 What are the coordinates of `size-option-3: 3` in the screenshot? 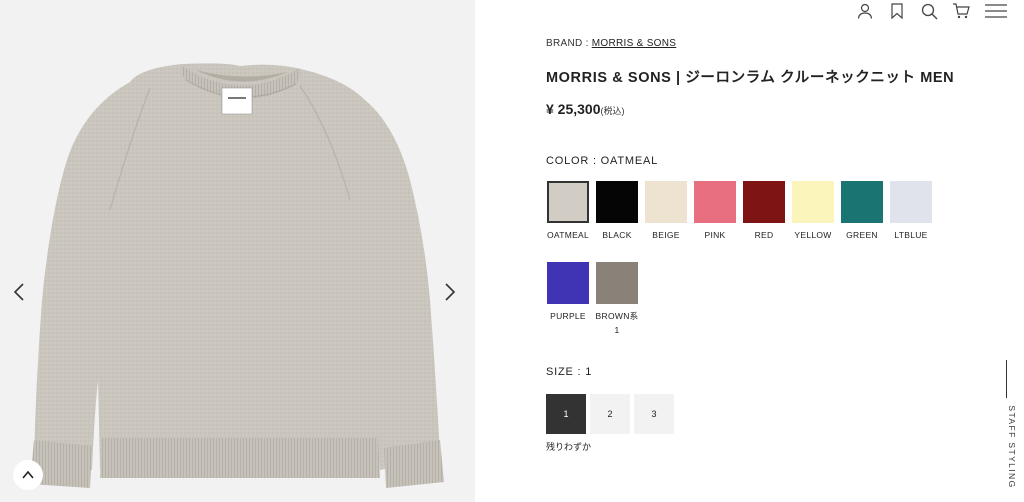 It's located at (654, 414).